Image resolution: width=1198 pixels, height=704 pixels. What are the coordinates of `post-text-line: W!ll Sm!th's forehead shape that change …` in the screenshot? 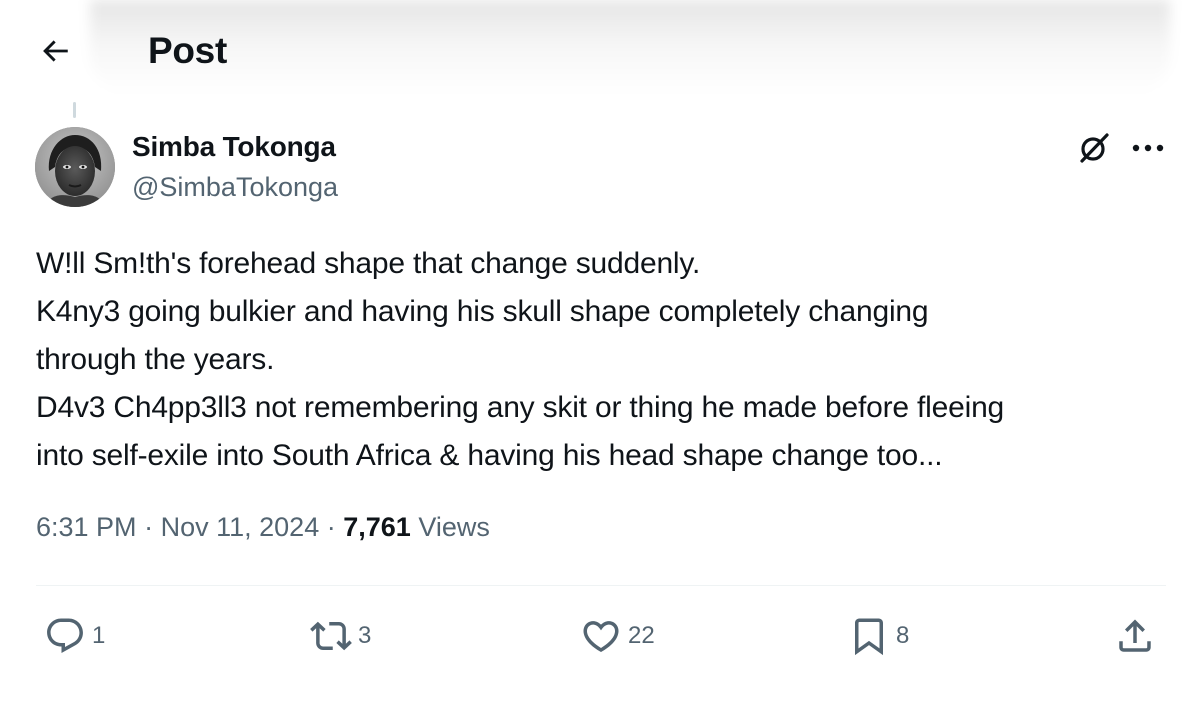 It's located at (368, 263).